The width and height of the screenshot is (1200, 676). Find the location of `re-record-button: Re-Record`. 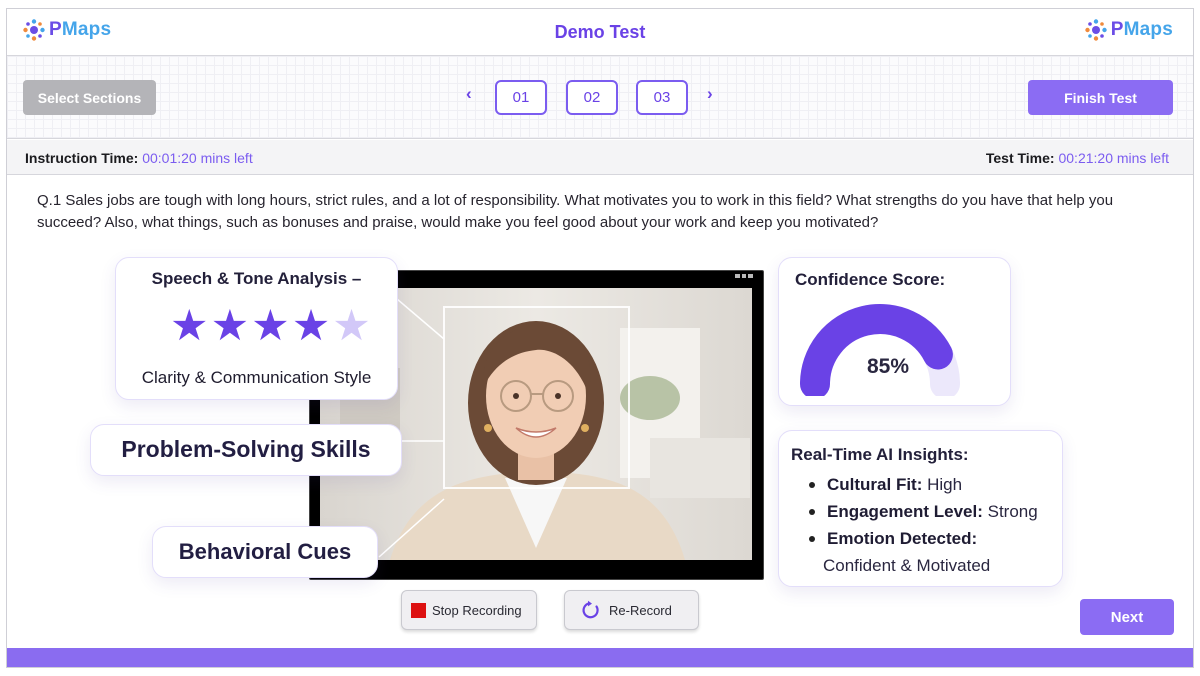

re-record-button: Re-Record is located at coordinates (631, 610).